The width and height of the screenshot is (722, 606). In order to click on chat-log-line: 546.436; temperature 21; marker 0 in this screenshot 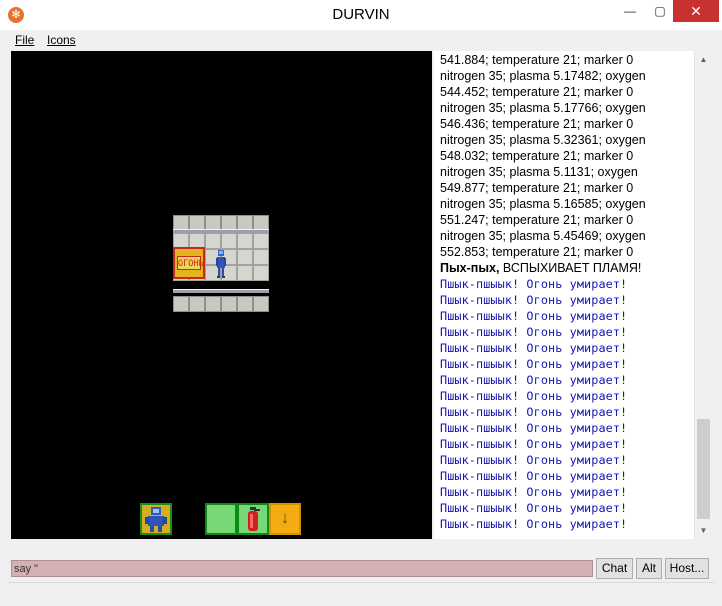, I will do `click(537, 124)`.